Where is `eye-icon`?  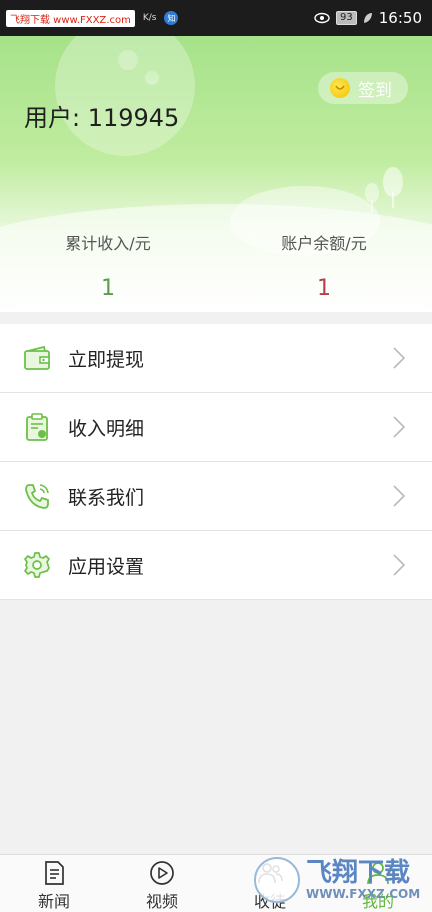
eye-icon is located at coordinates (322, 18).